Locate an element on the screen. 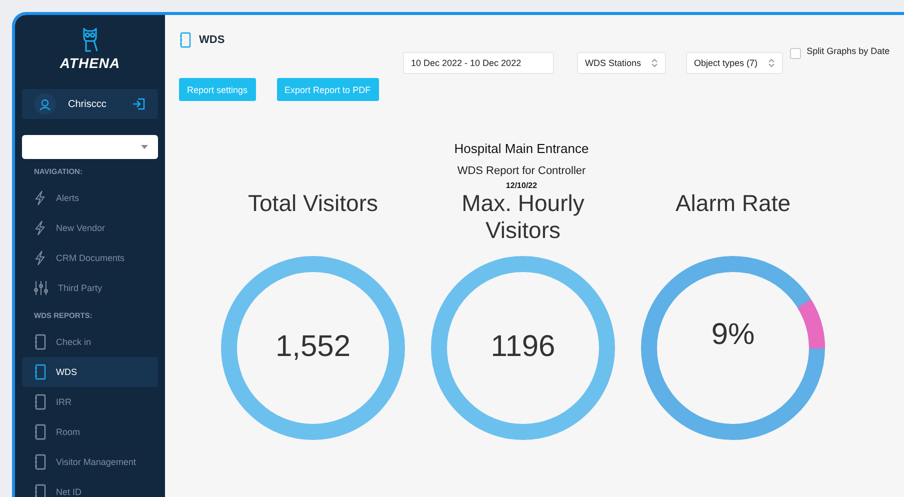 The height and width of the screenshot is (497, 904). nav-item: IRR is located at coordinates (90, 402).